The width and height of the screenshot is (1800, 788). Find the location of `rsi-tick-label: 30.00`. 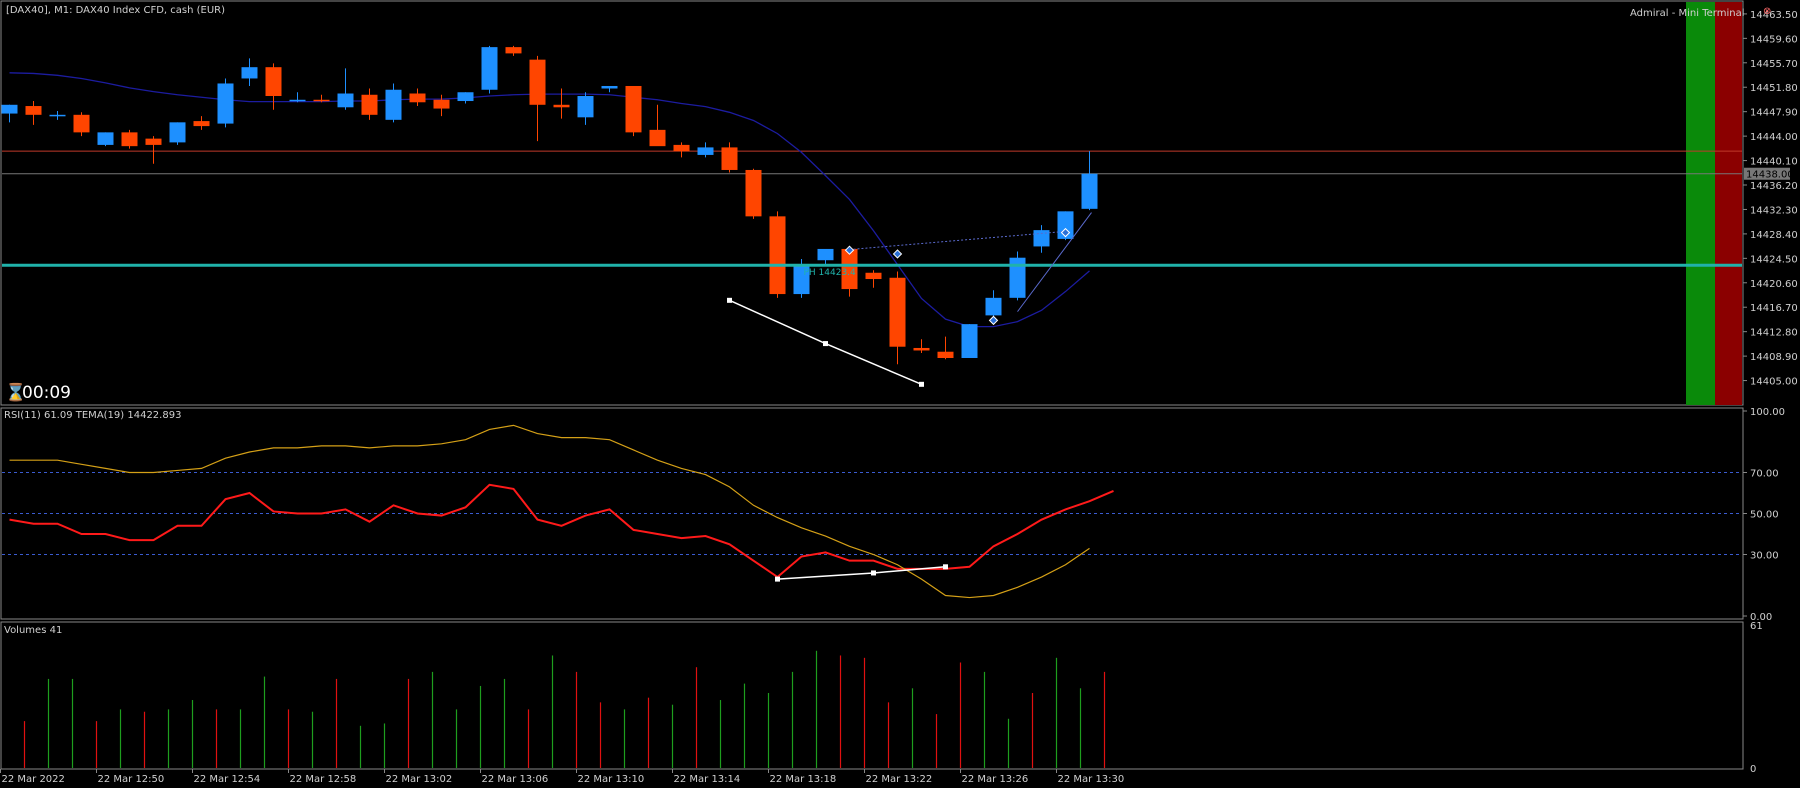

rsi-tick-label: 30.00 is located at coordinates (1764, 556).